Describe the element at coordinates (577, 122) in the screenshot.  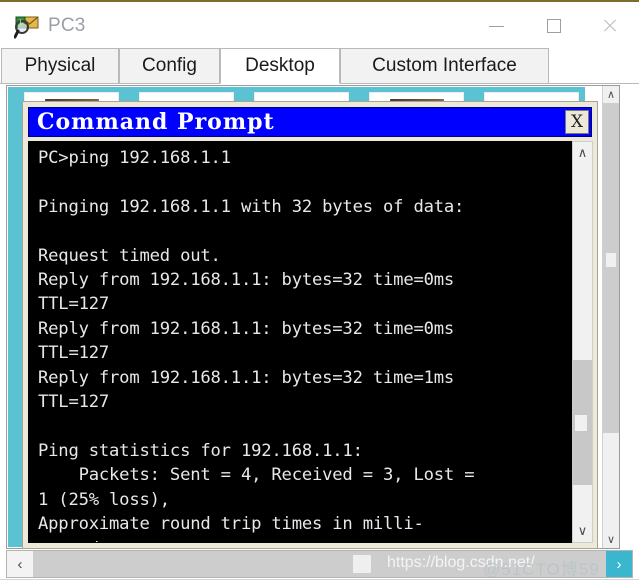
I see `command-prompt-close-button: X` at that location.